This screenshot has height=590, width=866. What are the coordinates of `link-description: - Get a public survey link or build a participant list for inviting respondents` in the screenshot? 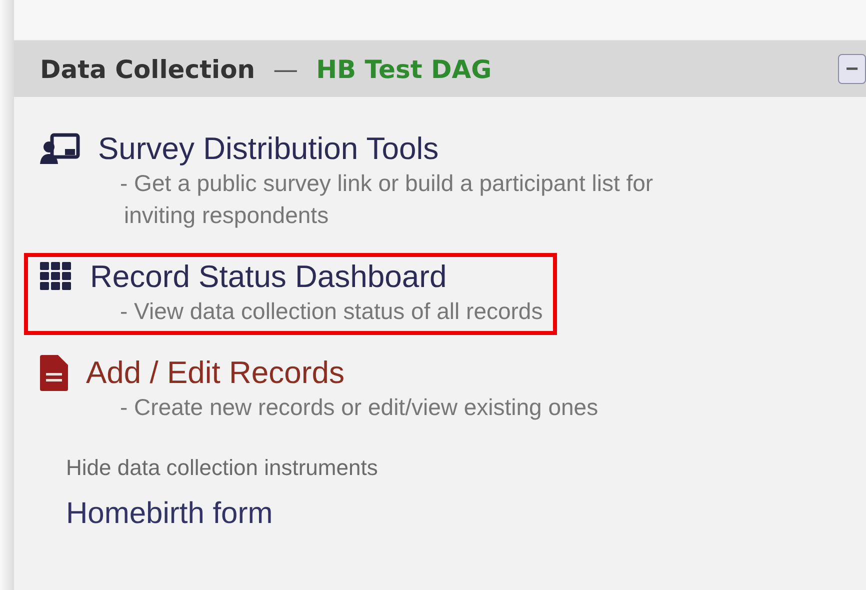 It's located at (386, 199).